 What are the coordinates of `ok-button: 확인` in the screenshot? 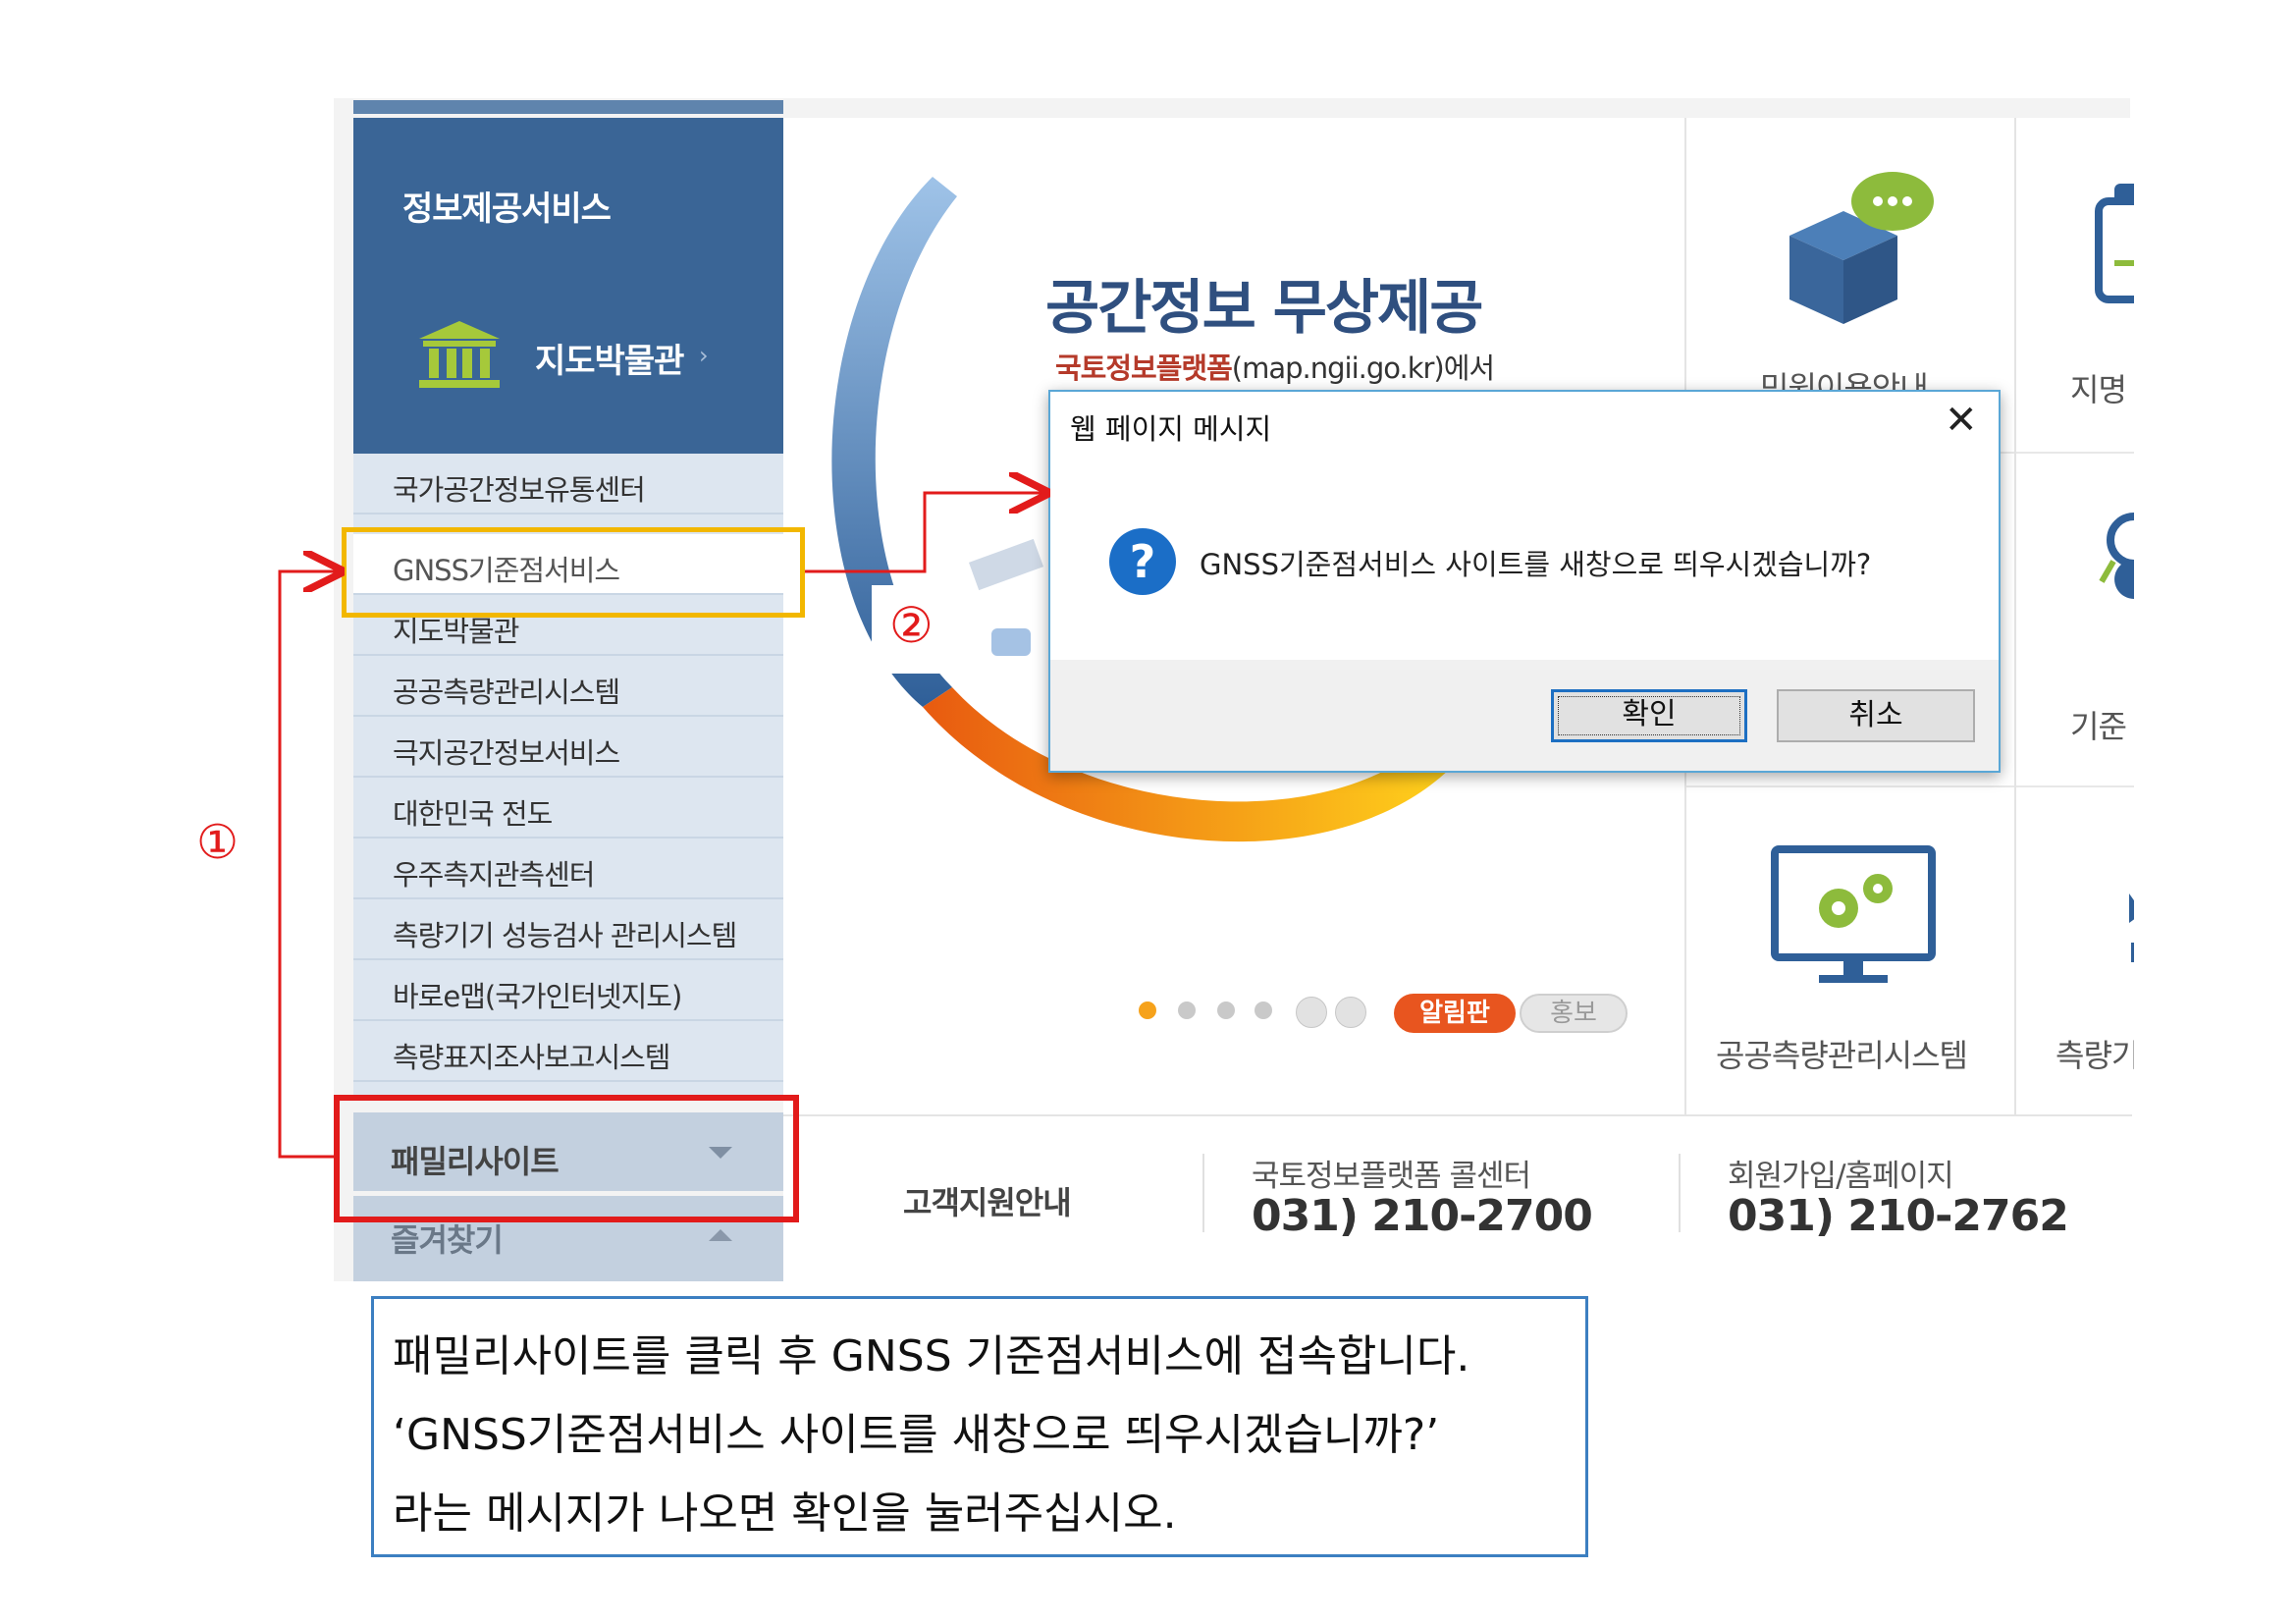 It's located at (1649, 715).